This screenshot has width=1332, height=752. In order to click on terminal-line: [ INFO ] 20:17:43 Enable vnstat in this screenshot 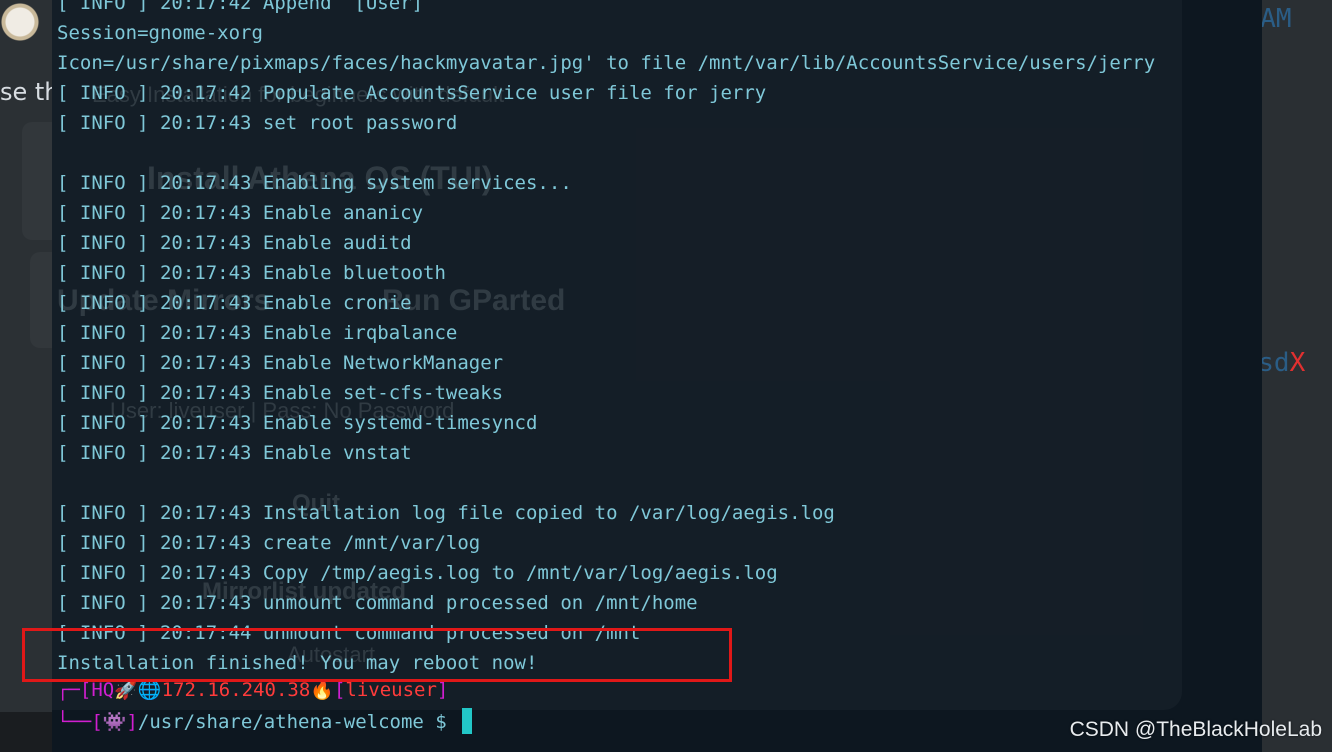, I will do `click(234, 453)`.